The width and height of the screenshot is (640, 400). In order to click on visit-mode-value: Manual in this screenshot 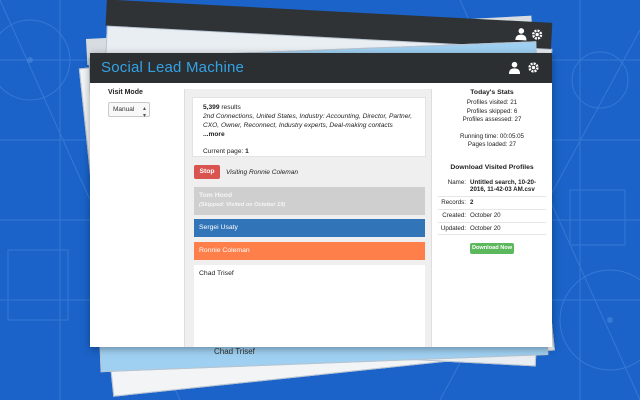, I will do `click(124, 109)`.